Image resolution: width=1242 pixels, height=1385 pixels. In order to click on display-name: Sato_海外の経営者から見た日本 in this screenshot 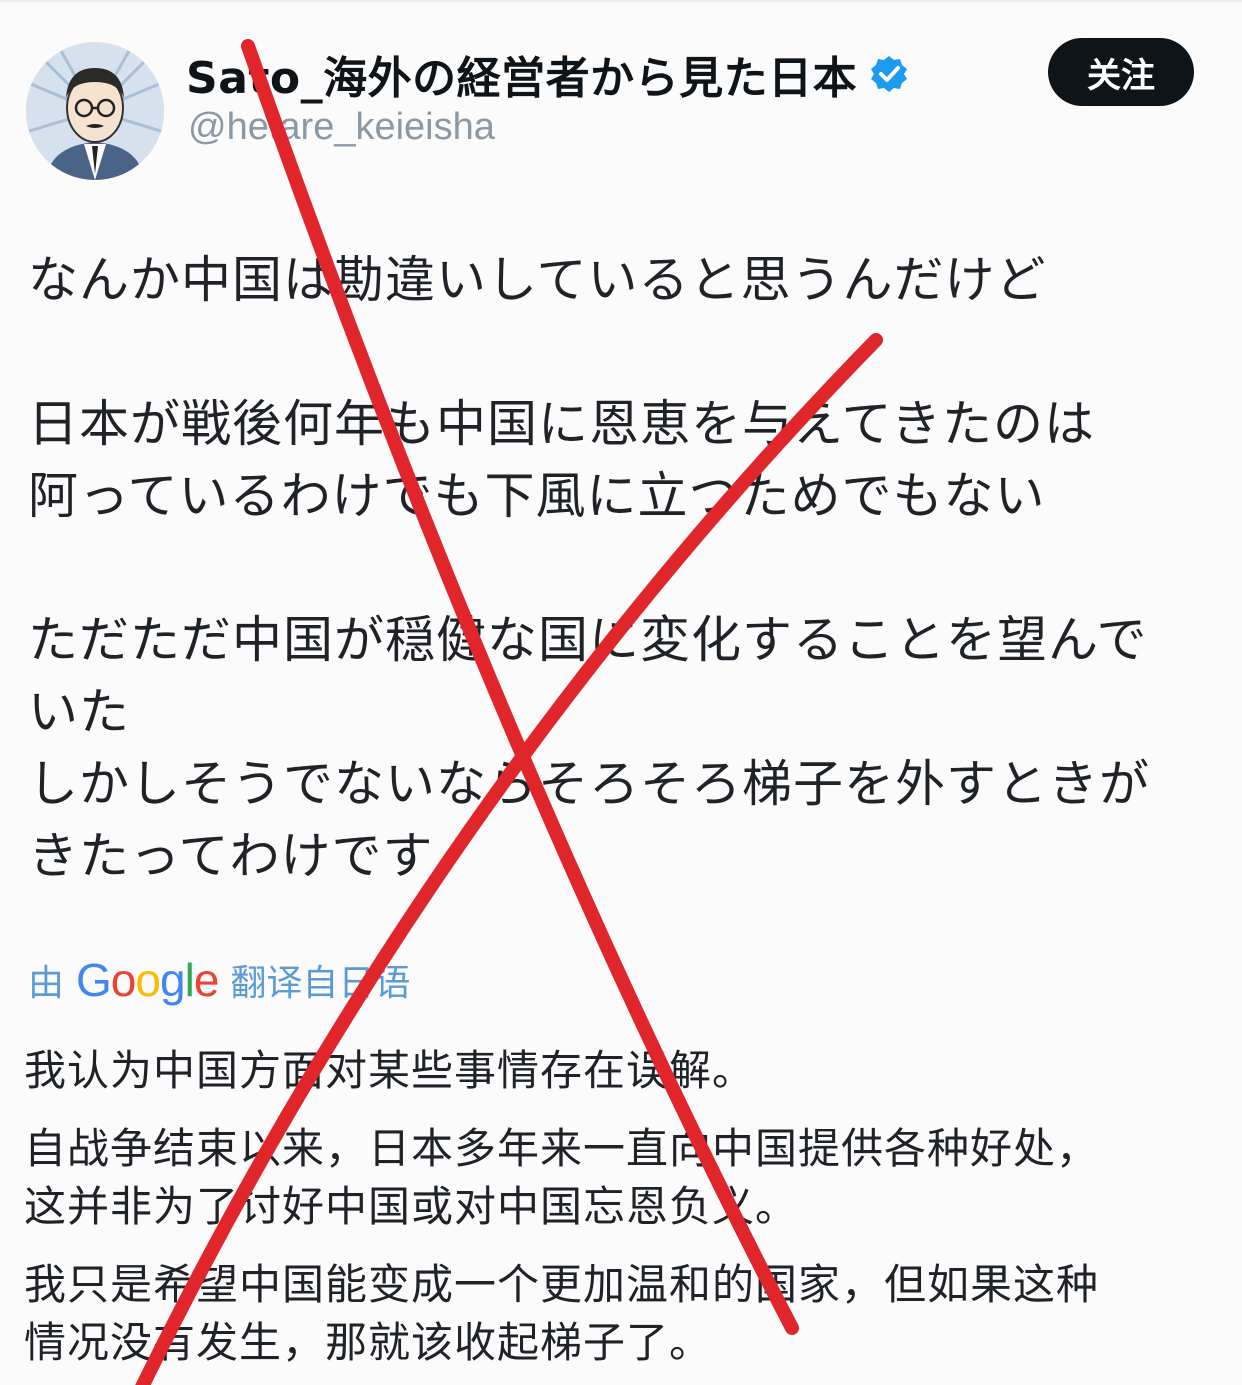, I will do `click(521, 74)`.